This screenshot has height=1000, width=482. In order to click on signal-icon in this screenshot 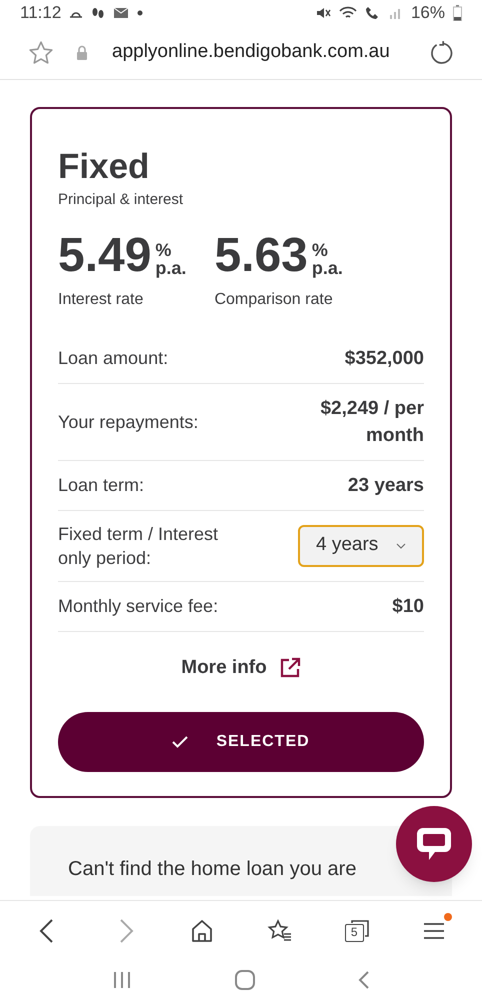, I will do `click(395, 13)`.